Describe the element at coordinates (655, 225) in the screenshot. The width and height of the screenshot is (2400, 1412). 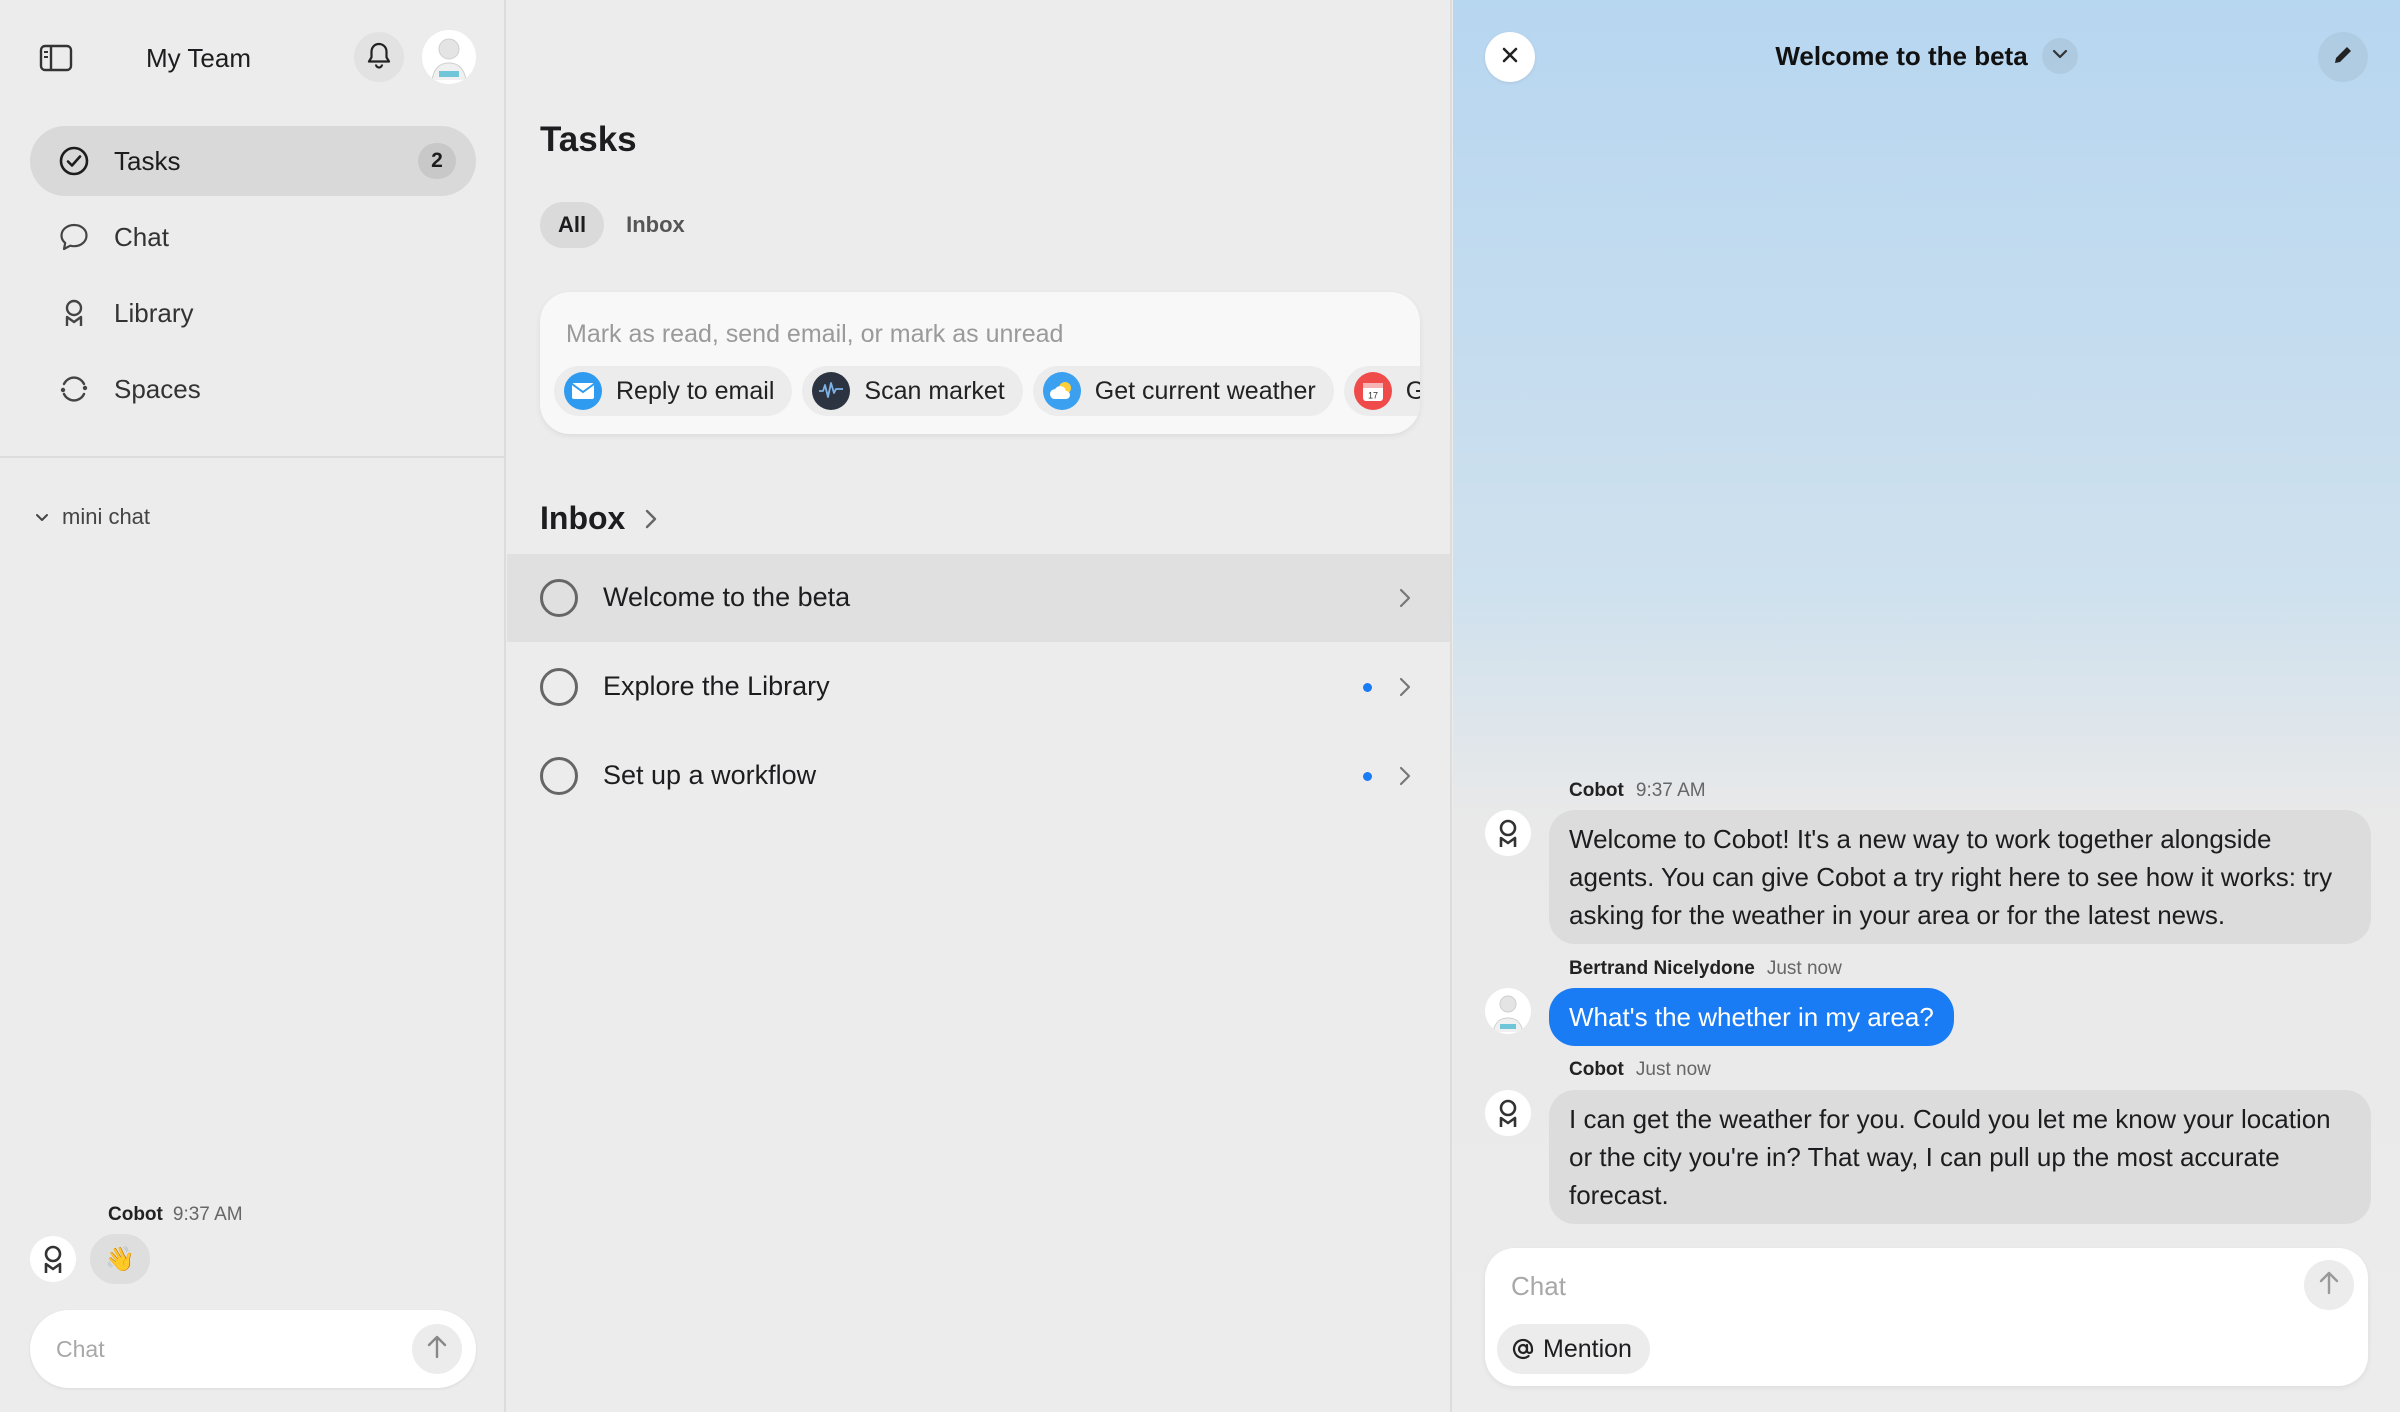
I see `tab-inbox: Inbox` at that location.